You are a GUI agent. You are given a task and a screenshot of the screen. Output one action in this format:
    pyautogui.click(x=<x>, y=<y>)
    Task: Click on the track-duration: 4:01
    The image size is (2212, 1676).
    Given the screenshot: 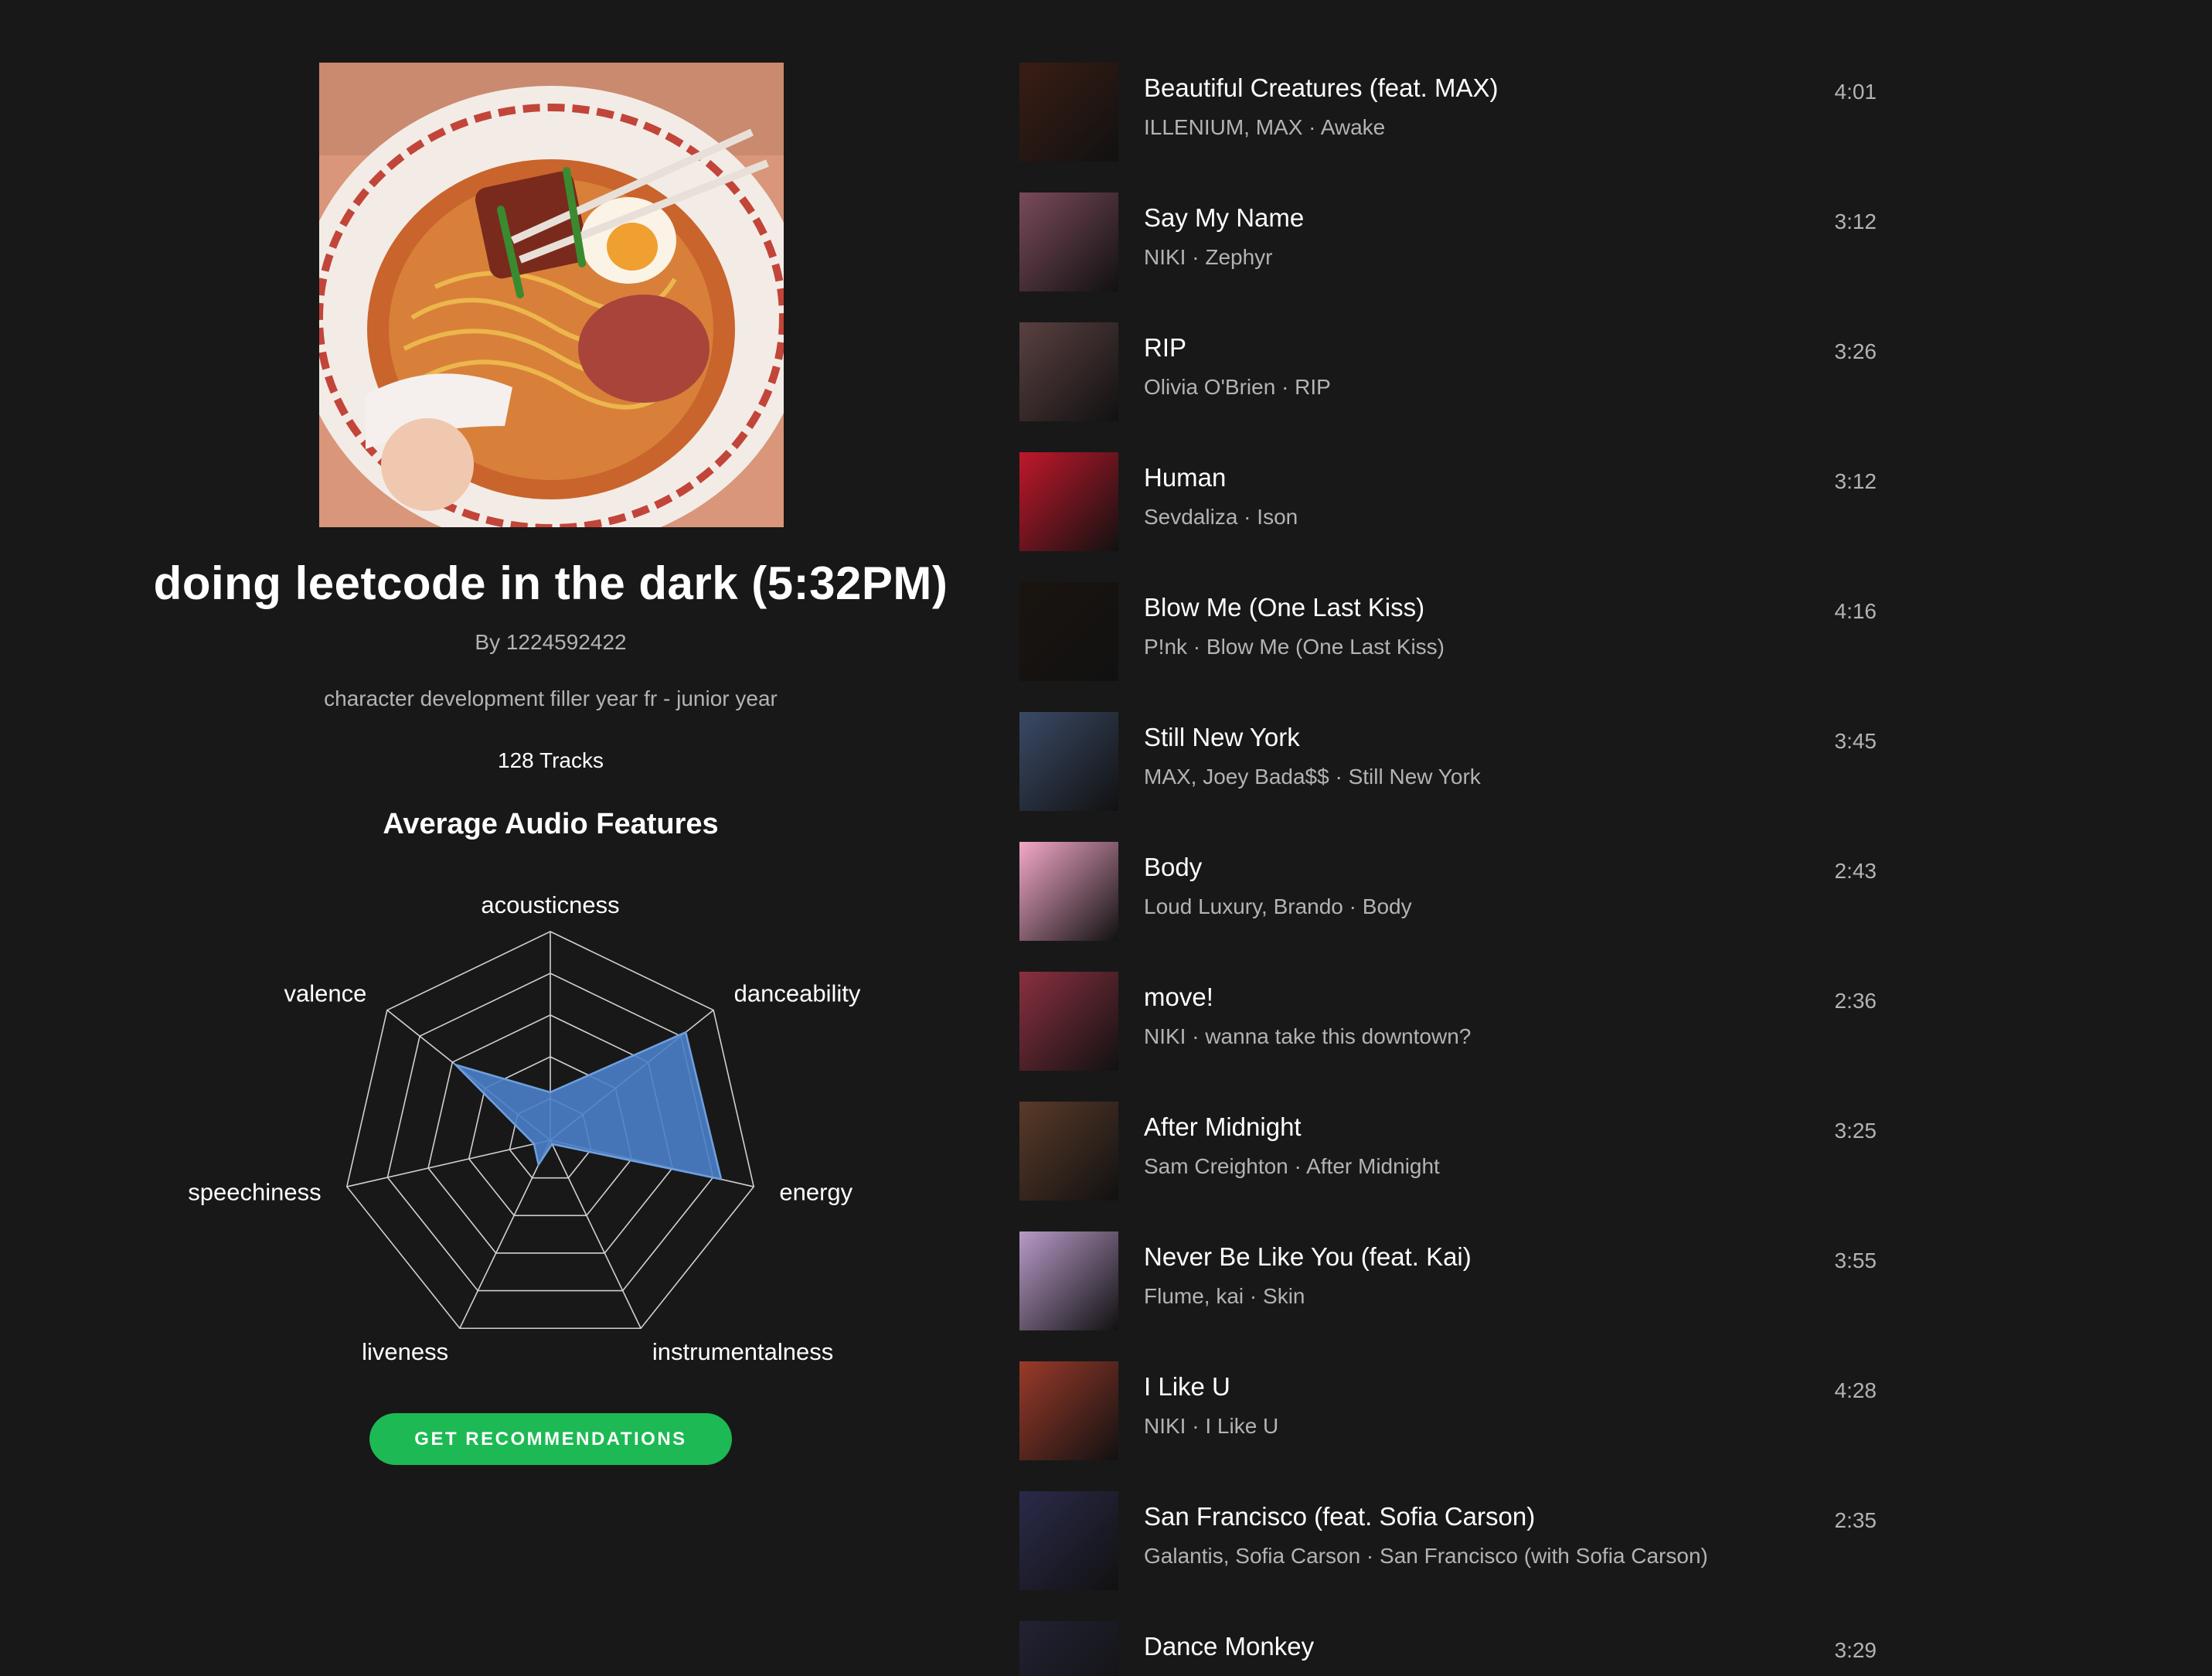 What is the action you would take?
    pyautogui.click(x=1855, y=92)
    